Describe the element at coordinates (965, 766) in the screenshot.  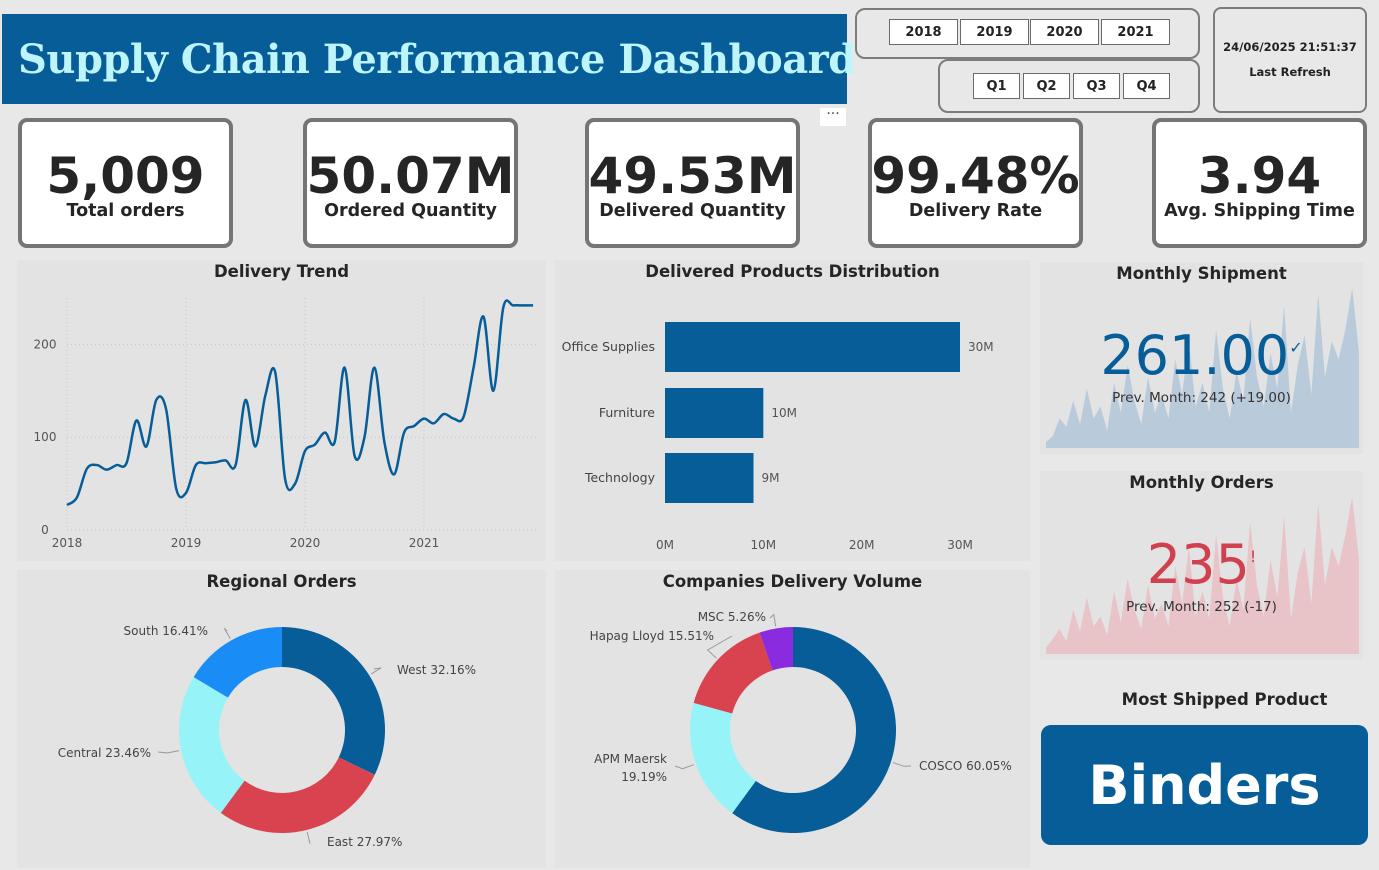
I see `slice-label: COSCO 60.05%` at that location.